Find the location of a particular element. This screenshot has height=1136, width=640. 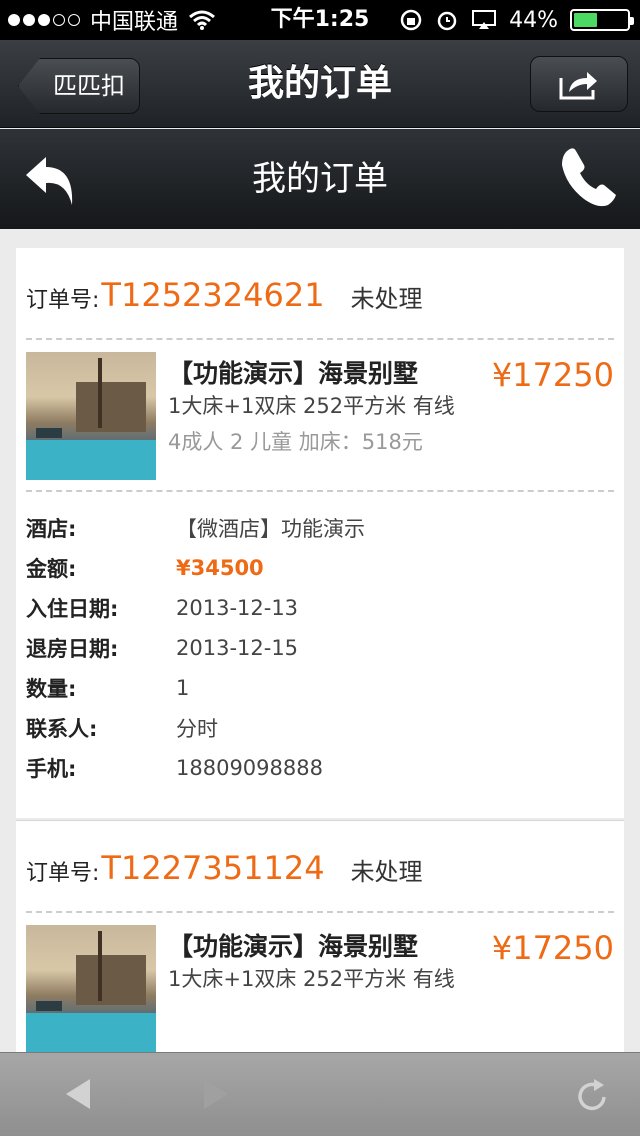

detail-value: 2013-12-13 is located at coordinates (237, 608).